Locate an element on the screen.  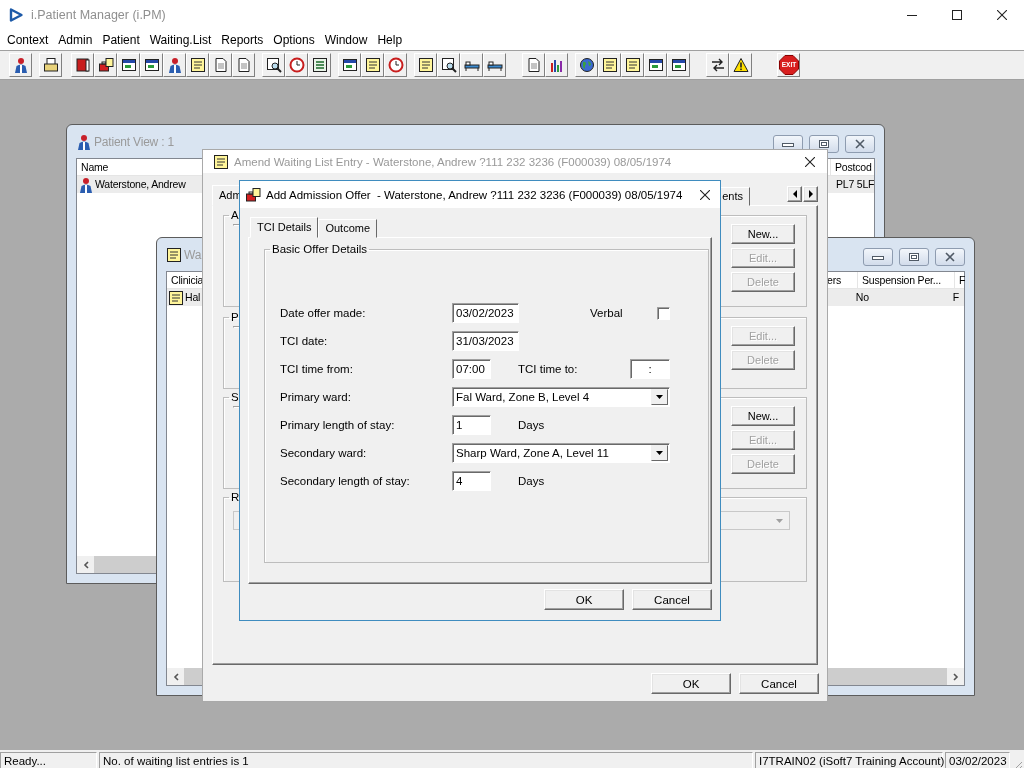
dropdown: Sharp Ward, Zone A, Level 11 is located at coordinates (561, 453).